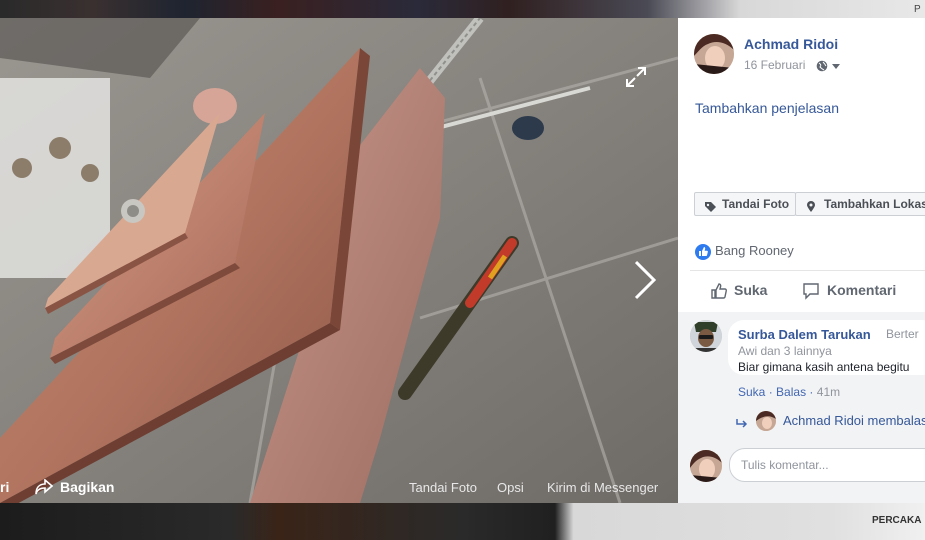 The height and width of the screenshot is (540, 925). Describe the element at coordinates (462, 521) in the screenshot. I see `background-feed-bottom` at that location.